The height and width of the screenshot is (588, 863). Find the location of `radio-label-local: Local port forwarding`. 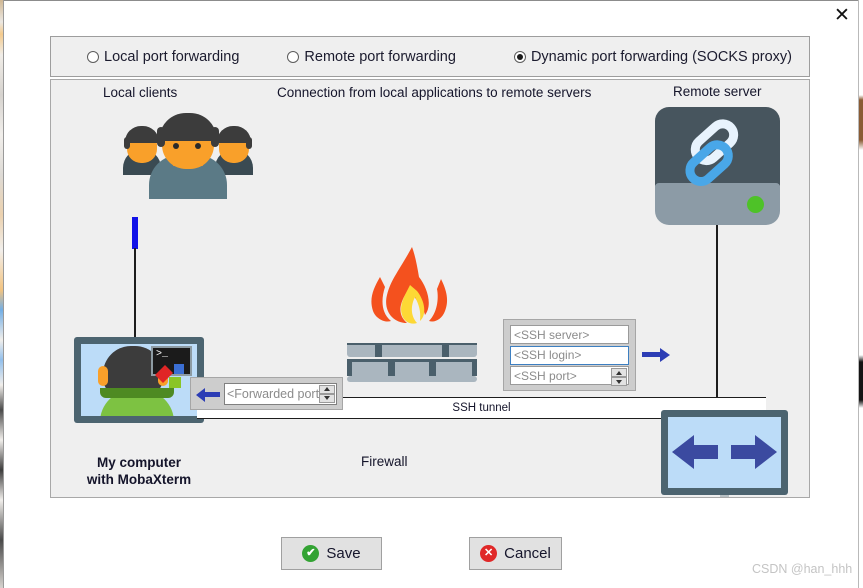

radio-label-local: Local port forwarding is located at coordinates (172, 56).